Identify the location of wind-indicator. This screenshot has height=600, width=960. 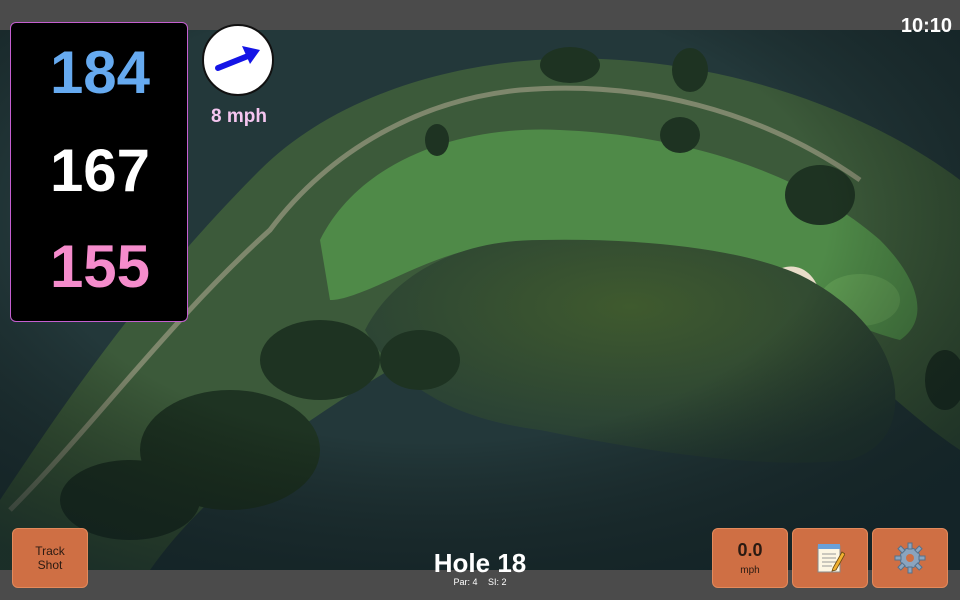
(238, 60).